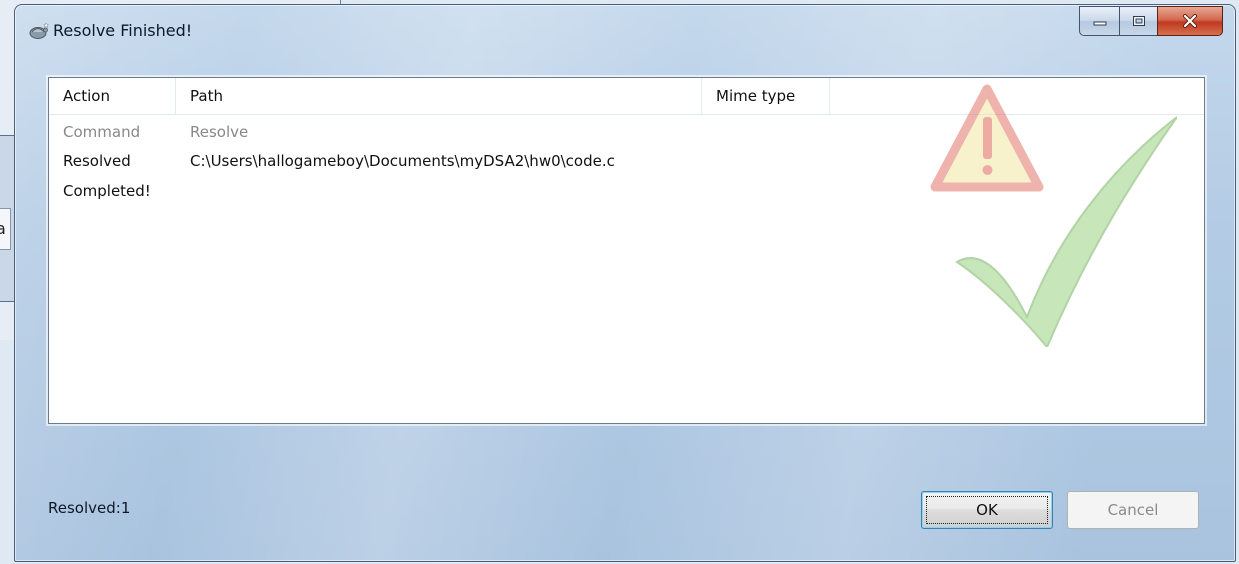 This screenshot has height=564, width=1239. I want to click on close-button, so click(1190, 21).